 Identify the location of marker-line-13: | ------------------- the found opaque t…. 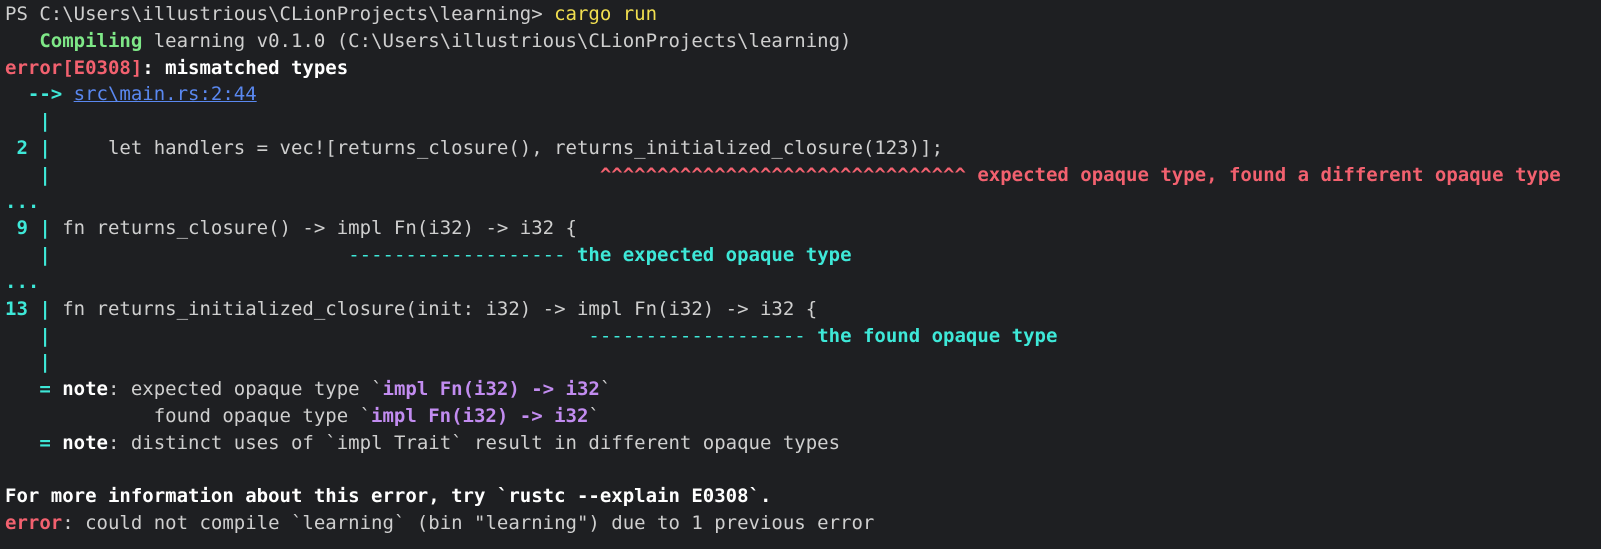
(803, 336).